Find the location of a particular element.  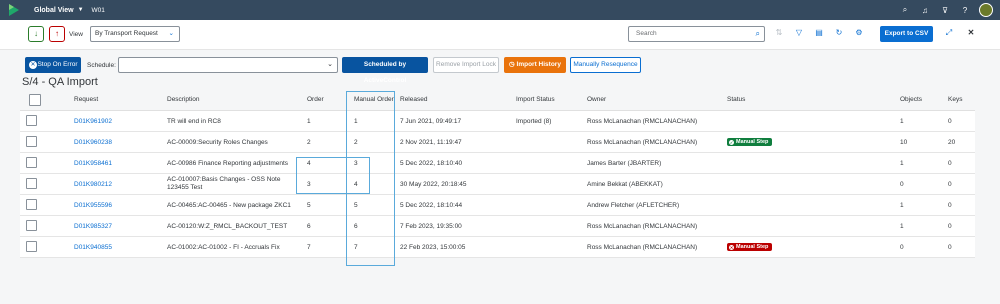

schedule-select: ⌄ is located at coordinates (228, 65).